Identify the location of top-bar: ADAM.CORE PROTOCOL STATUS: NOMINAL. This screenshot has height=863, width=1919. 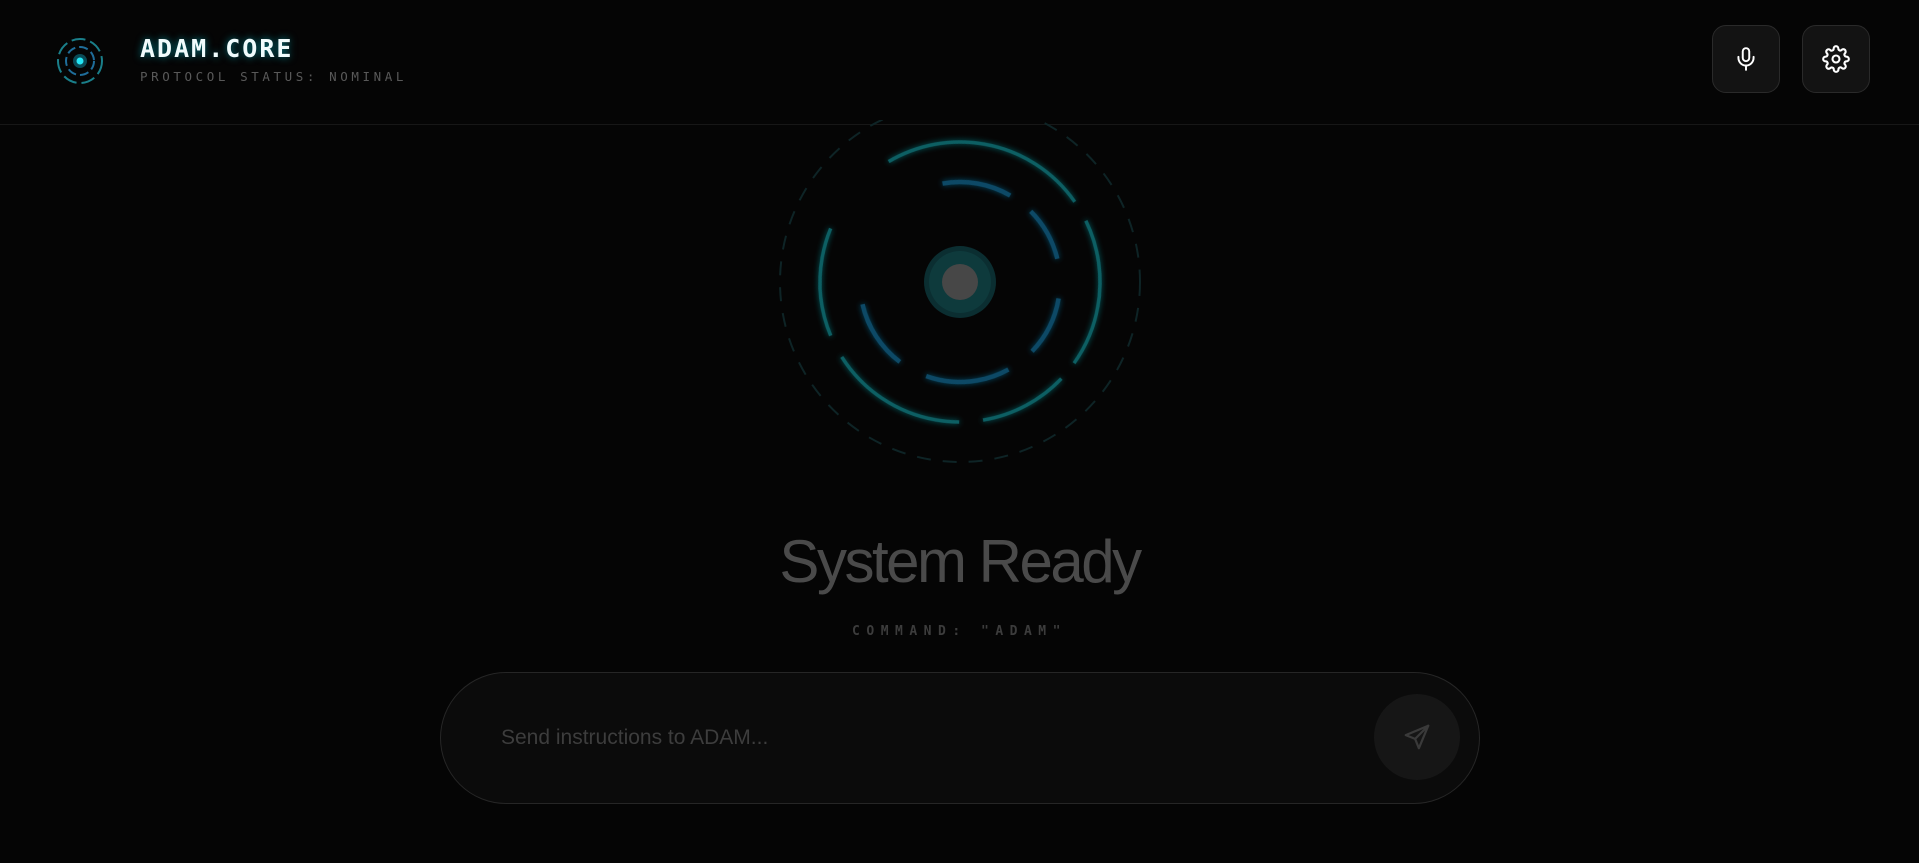
(959, 62).